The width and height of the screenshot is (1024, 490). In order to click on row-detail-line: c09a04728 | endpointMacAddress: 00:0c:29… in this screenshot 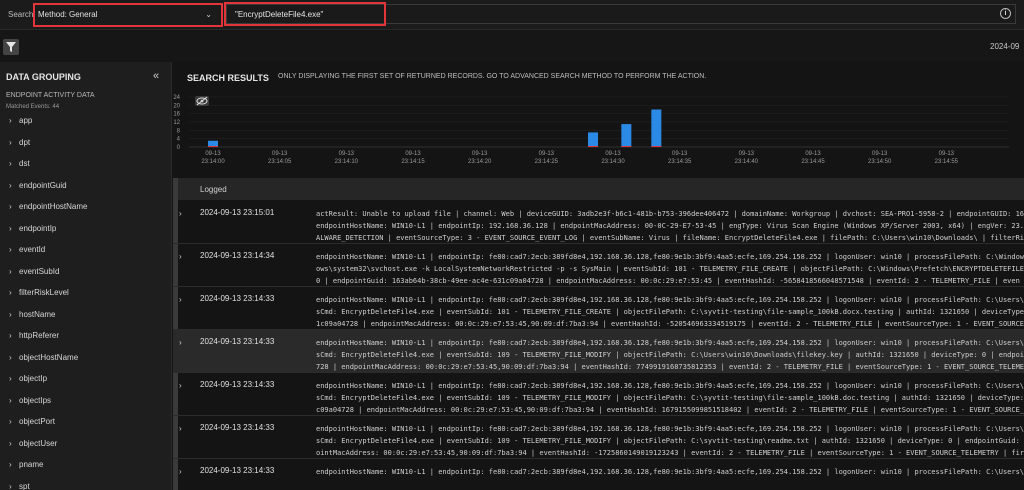, I will do `click(670, 410)`.